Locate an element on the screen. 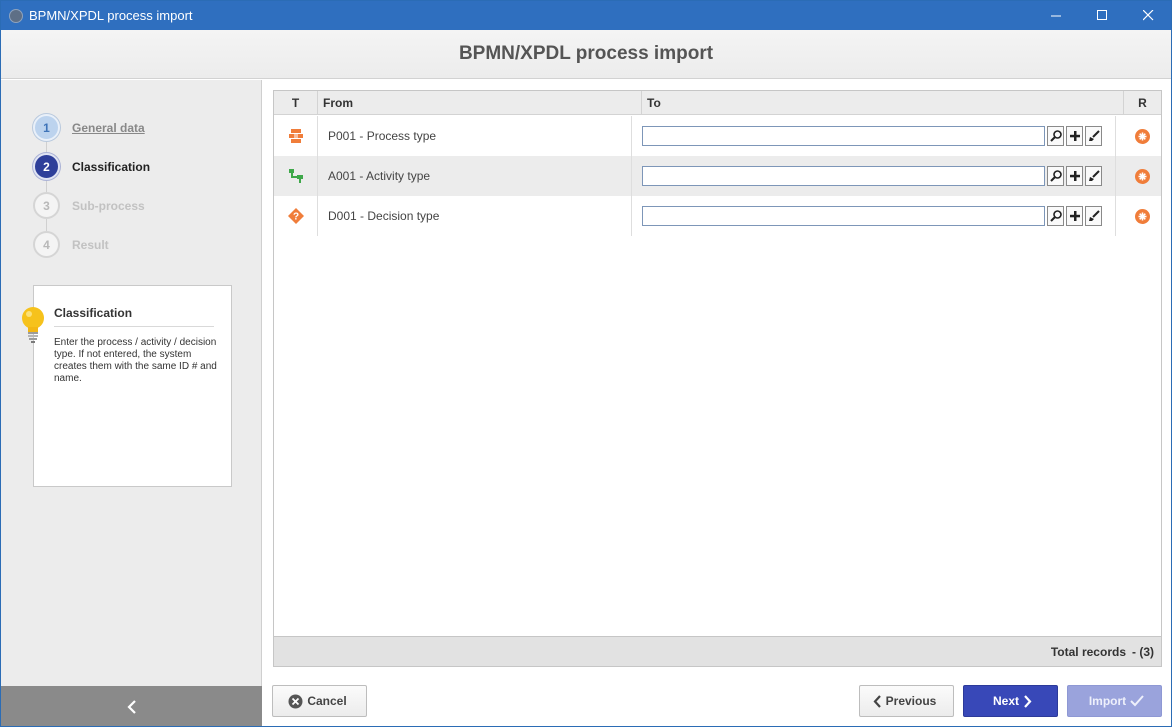 The image size is (1172, 727). hint-title: Classification is located at coordinates (134, 316).